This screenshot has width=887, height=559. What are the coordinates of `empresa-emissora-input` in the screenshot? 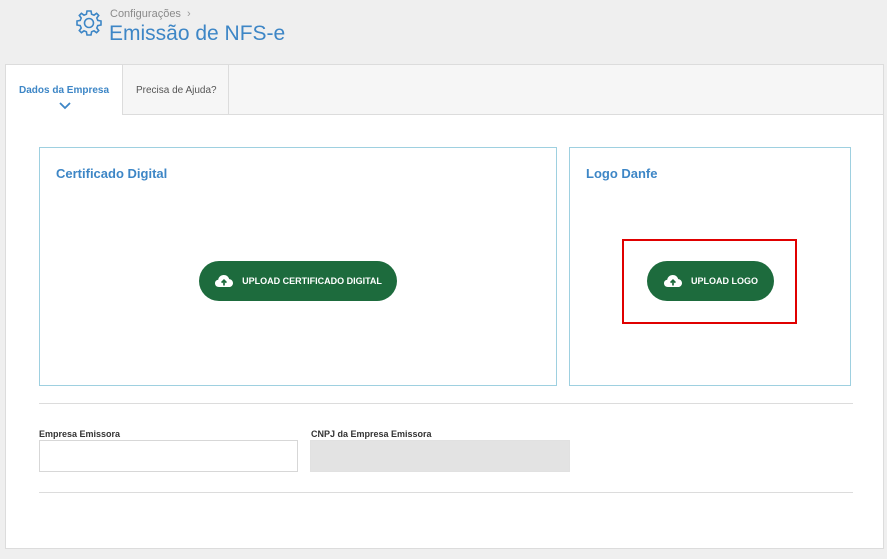 It's located at (168, 456).